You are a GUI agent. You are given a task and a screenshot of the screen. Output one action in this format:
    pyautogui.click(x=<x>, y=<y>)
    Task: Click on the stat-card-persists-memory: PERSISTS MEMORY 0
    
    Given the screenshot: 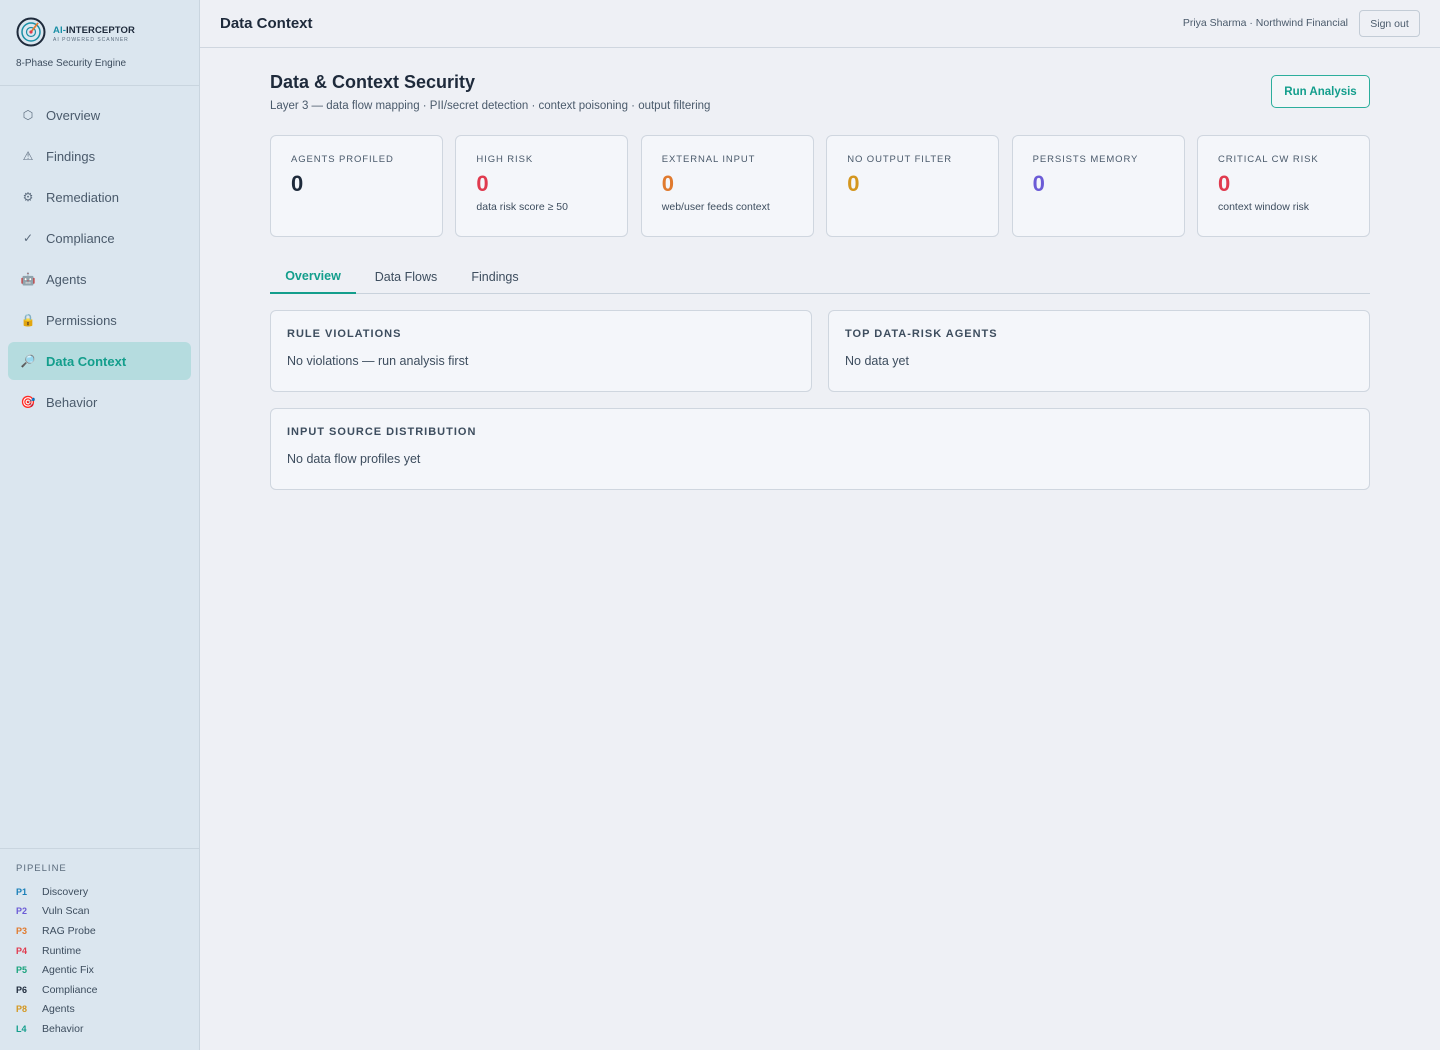 What is the action you would take?
    pyautogui.click(x=1098, y=186)
    